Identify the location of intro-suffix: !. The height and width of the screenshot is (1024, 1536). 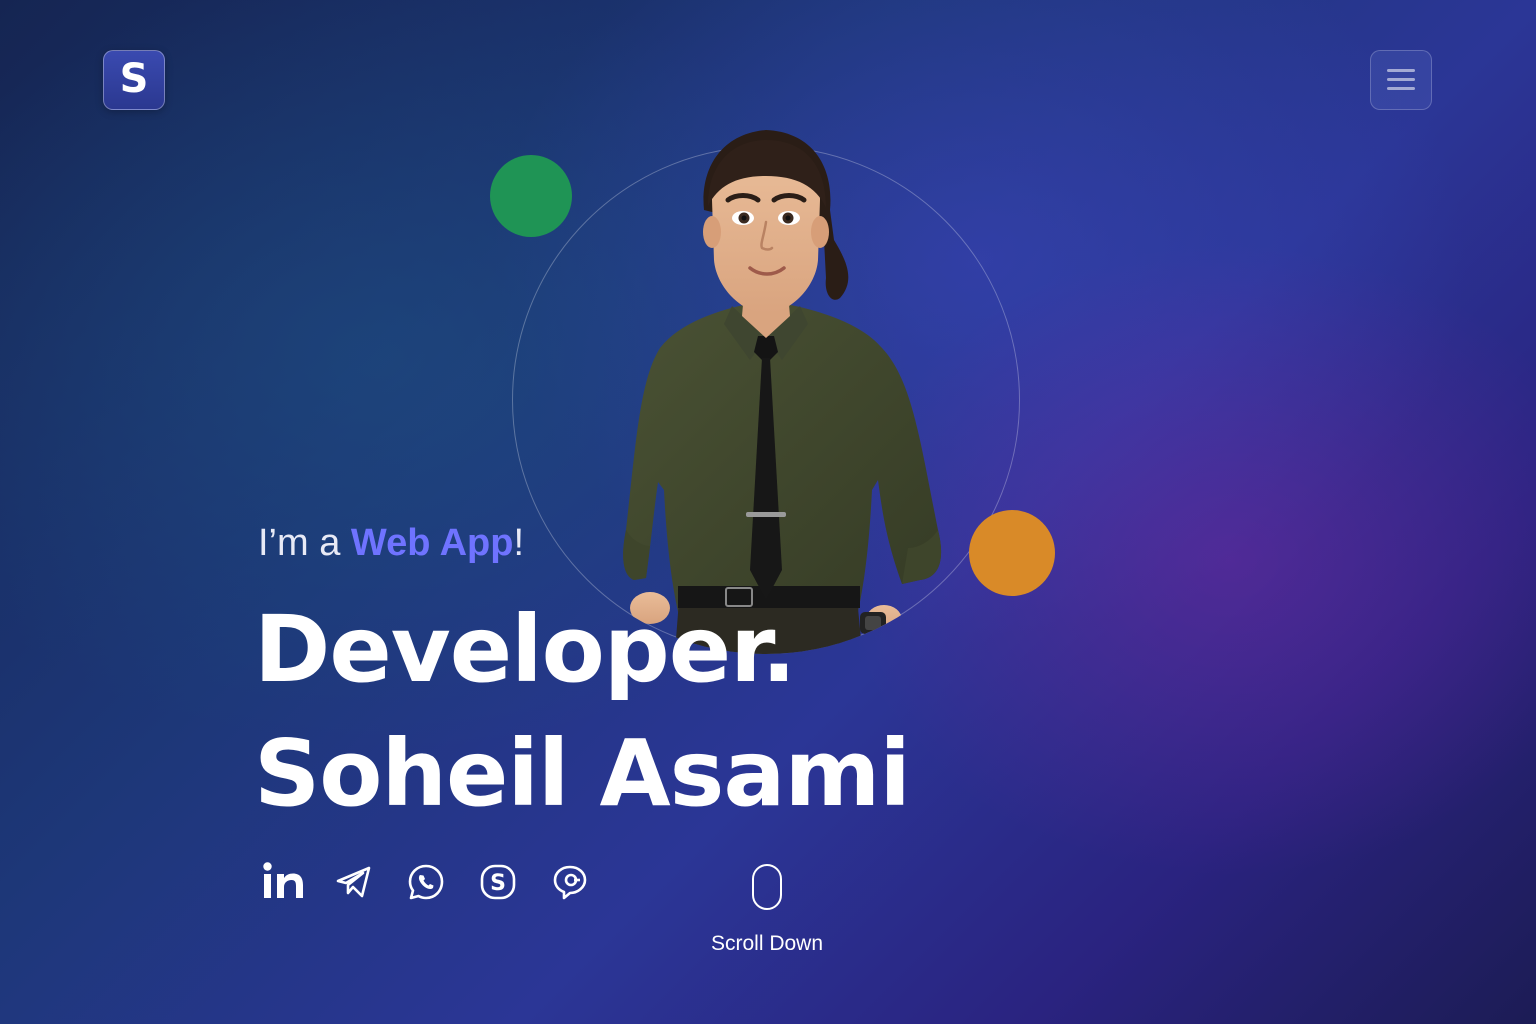
(519, 543).